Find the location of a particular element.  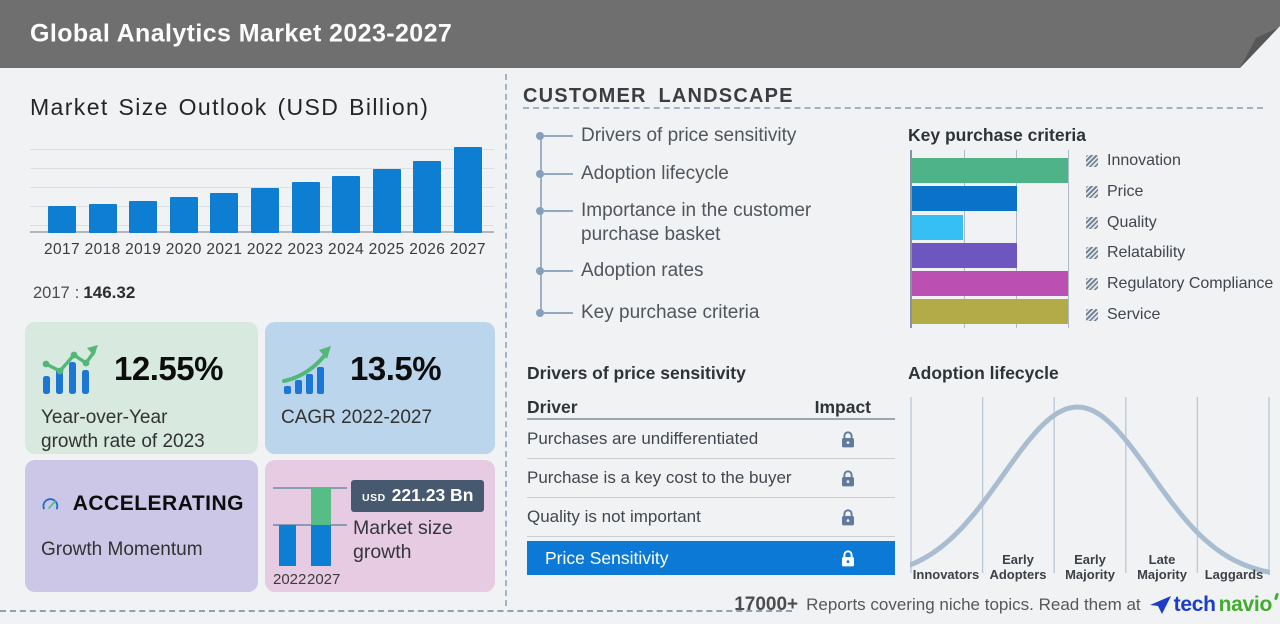

momentum-value: ACCELERATING is located at coordinates (158, 503).